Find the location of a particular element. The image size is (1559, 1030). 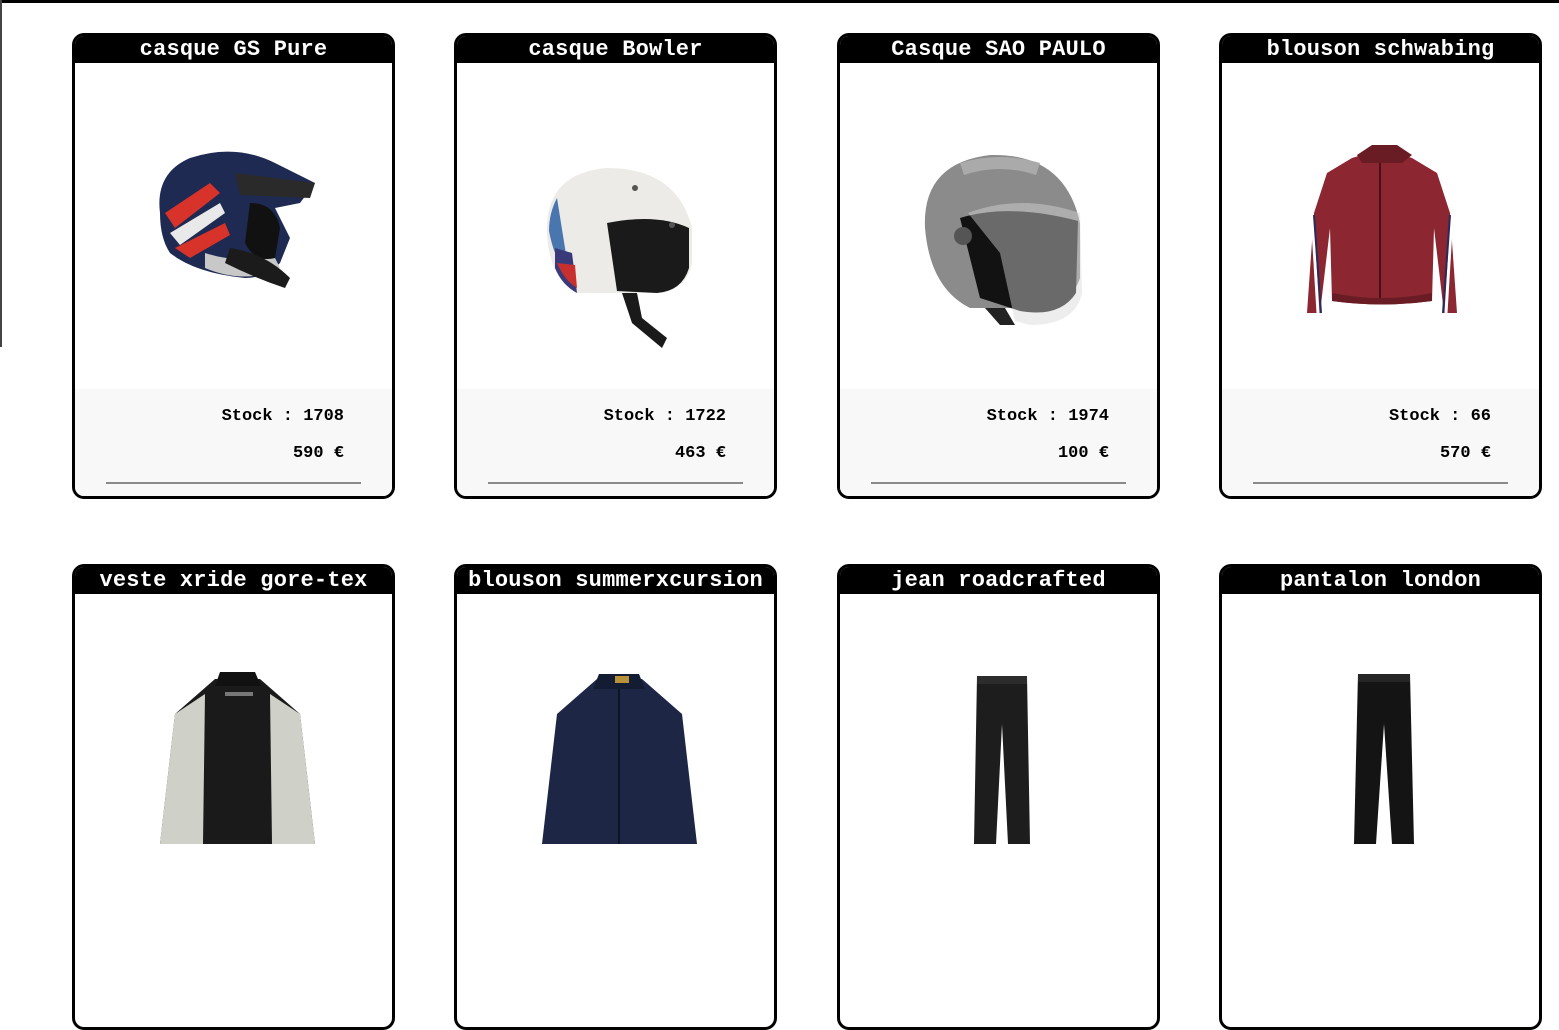

price-value: 570 is located at coordinates (1455, 453).